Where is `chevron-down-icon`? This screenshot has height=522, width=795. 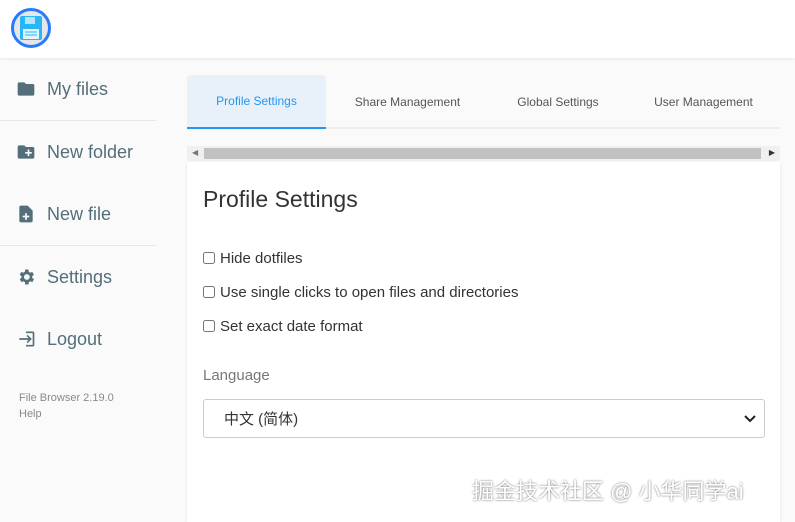
chevron-down-icon is located at coordinates (750, 418).